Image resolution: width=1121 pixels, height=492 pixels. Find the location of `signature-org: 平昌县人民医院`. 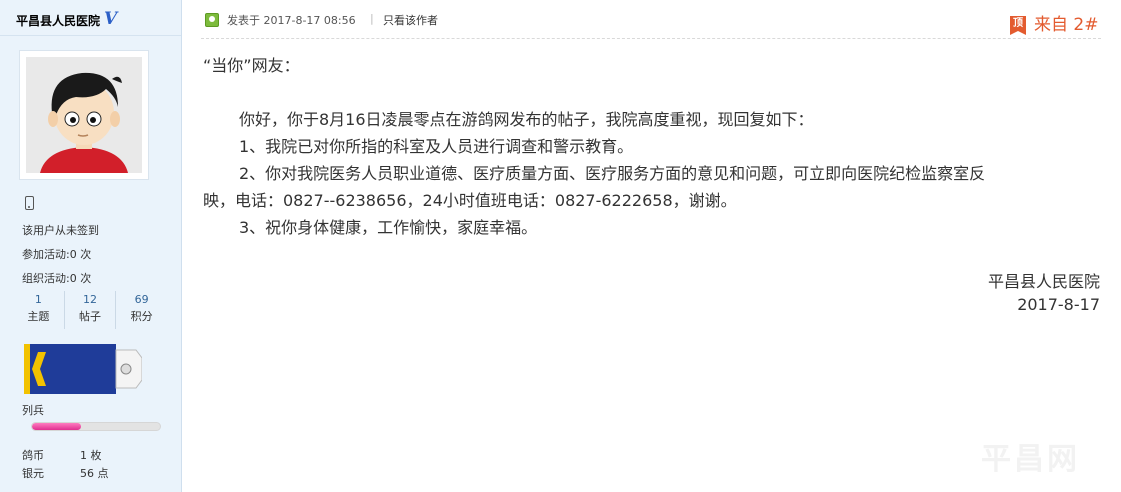

signature-org: 平昌县人民医院 is located at coordinates (1043, 281).